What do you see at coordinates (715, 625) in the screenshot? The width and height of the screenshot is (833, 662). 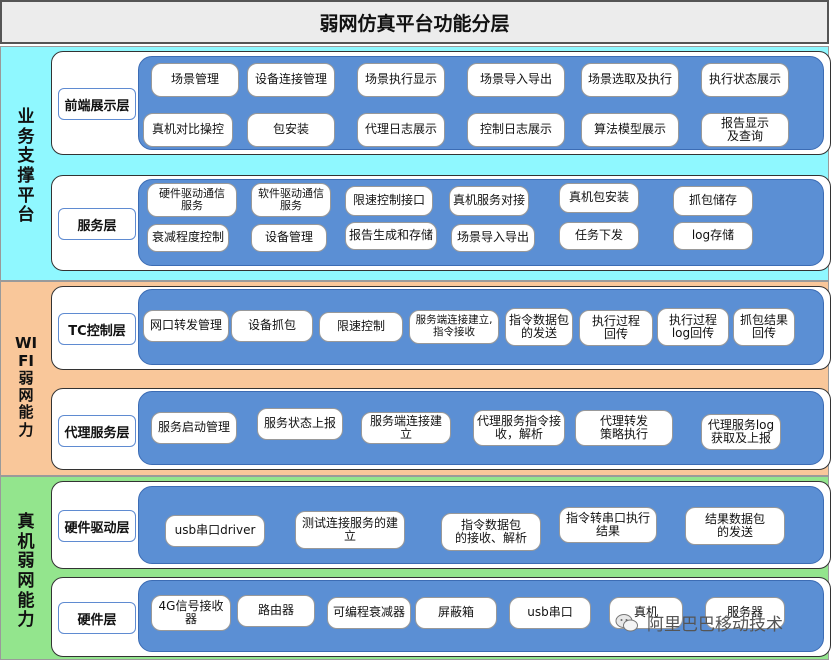 I see `watermark-text: 阿里巴巴移动技术` at bounding box center [715, 625].